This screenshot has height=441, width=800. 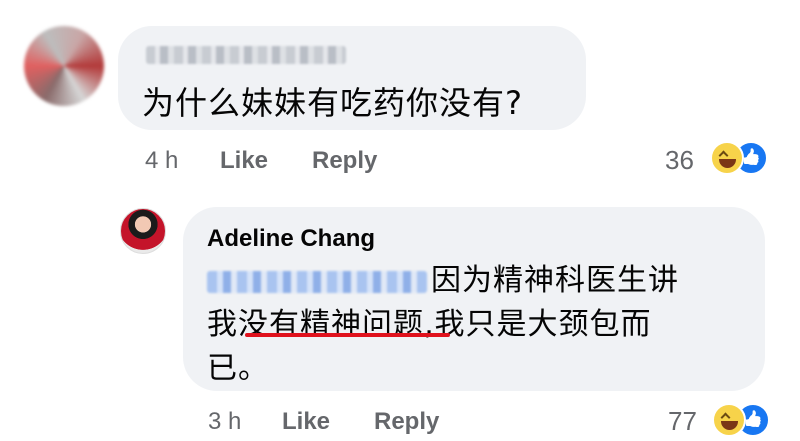 I want to click on comment-actions: 4 h Like Reply, so click(x=295, y=162).